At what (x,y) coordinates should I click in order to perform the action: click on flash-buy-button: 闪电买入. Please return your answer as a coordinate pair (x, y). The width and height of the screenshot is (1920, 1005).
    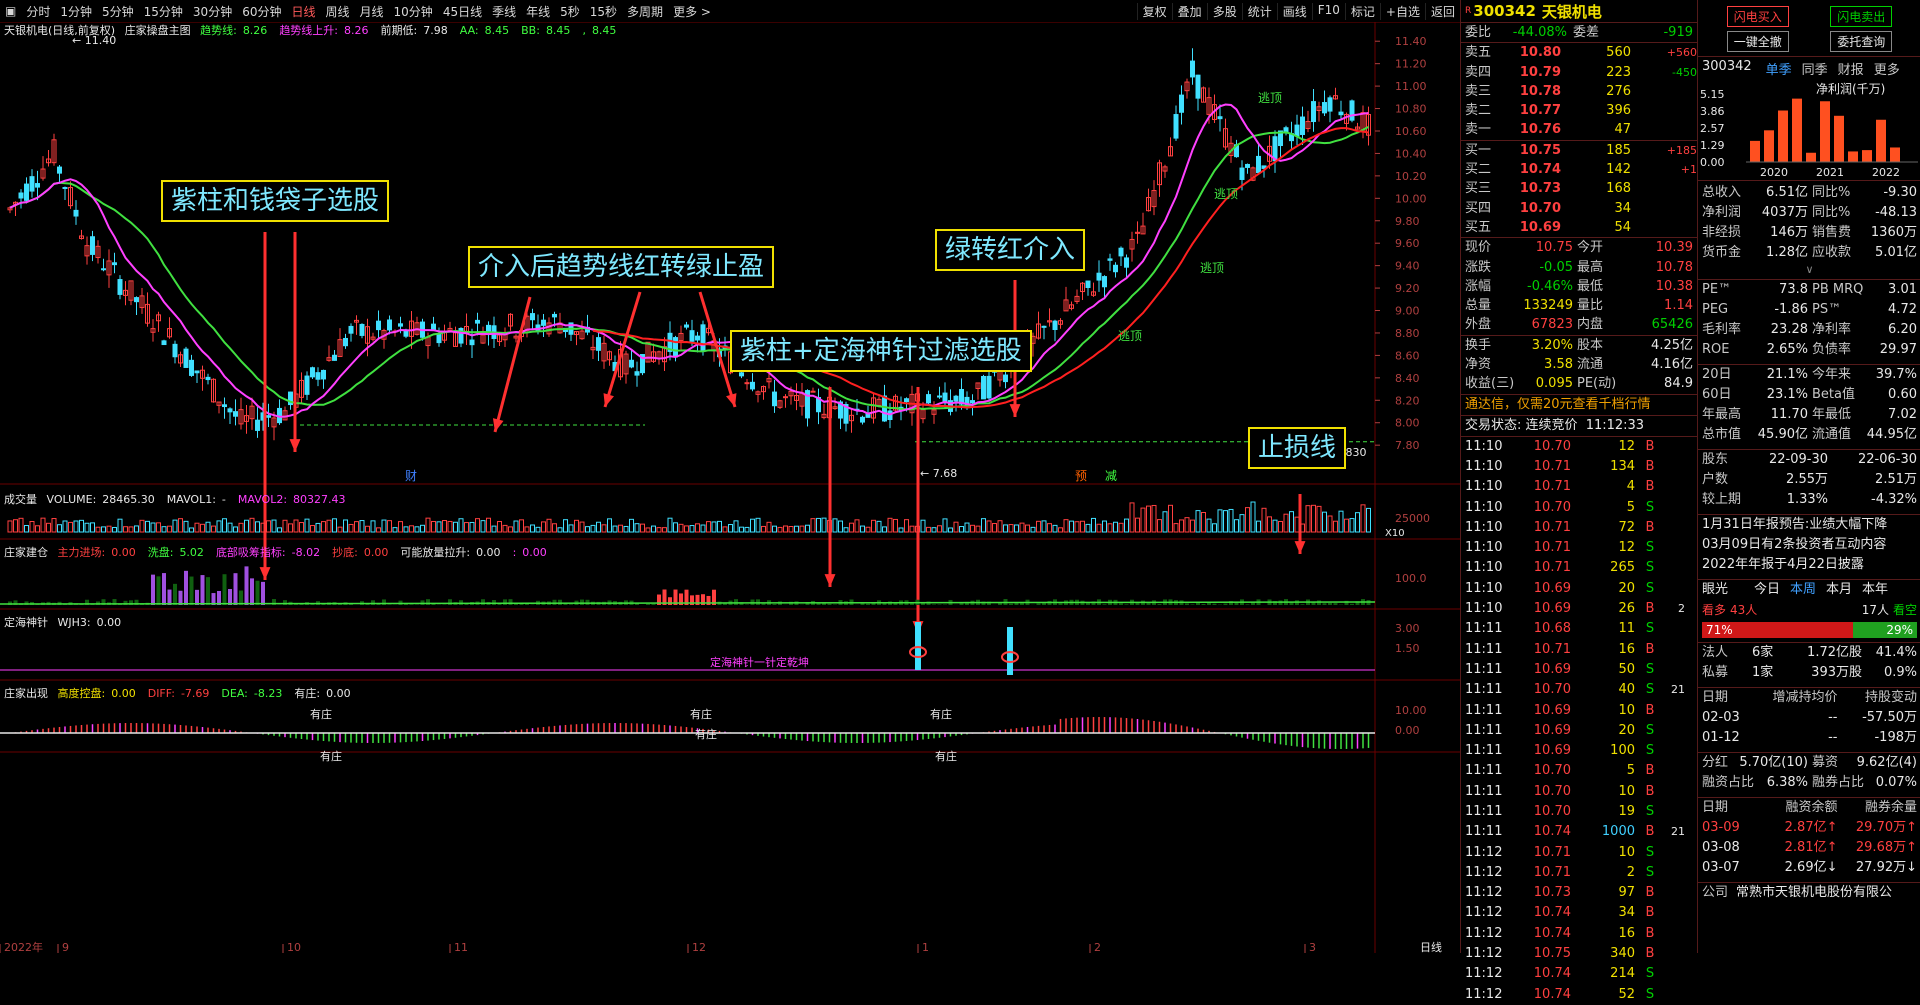
    Looking at the image, I should click on (1758, 16).